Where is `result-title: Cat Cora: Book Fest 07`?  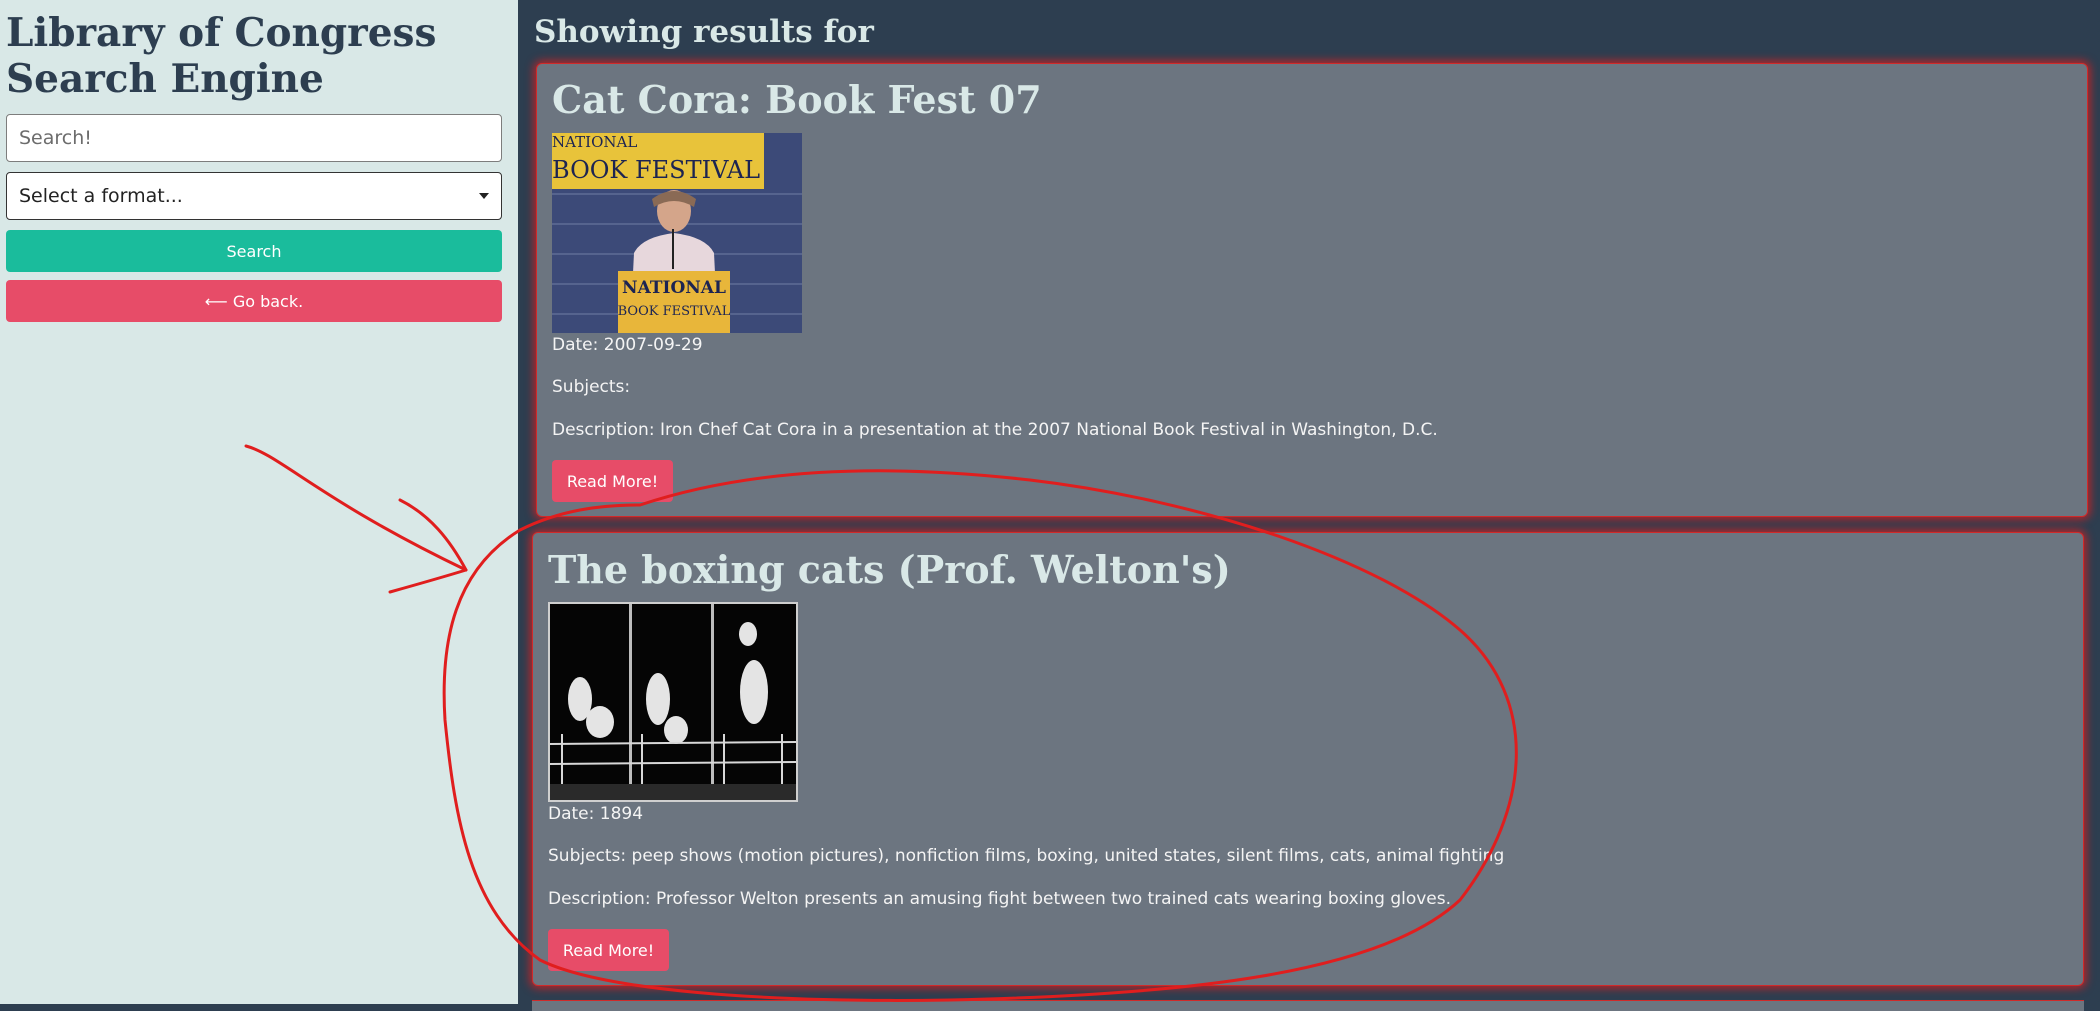 result-title: Cat Cora: Book Fest 07 is located at coordinates (797, 99).